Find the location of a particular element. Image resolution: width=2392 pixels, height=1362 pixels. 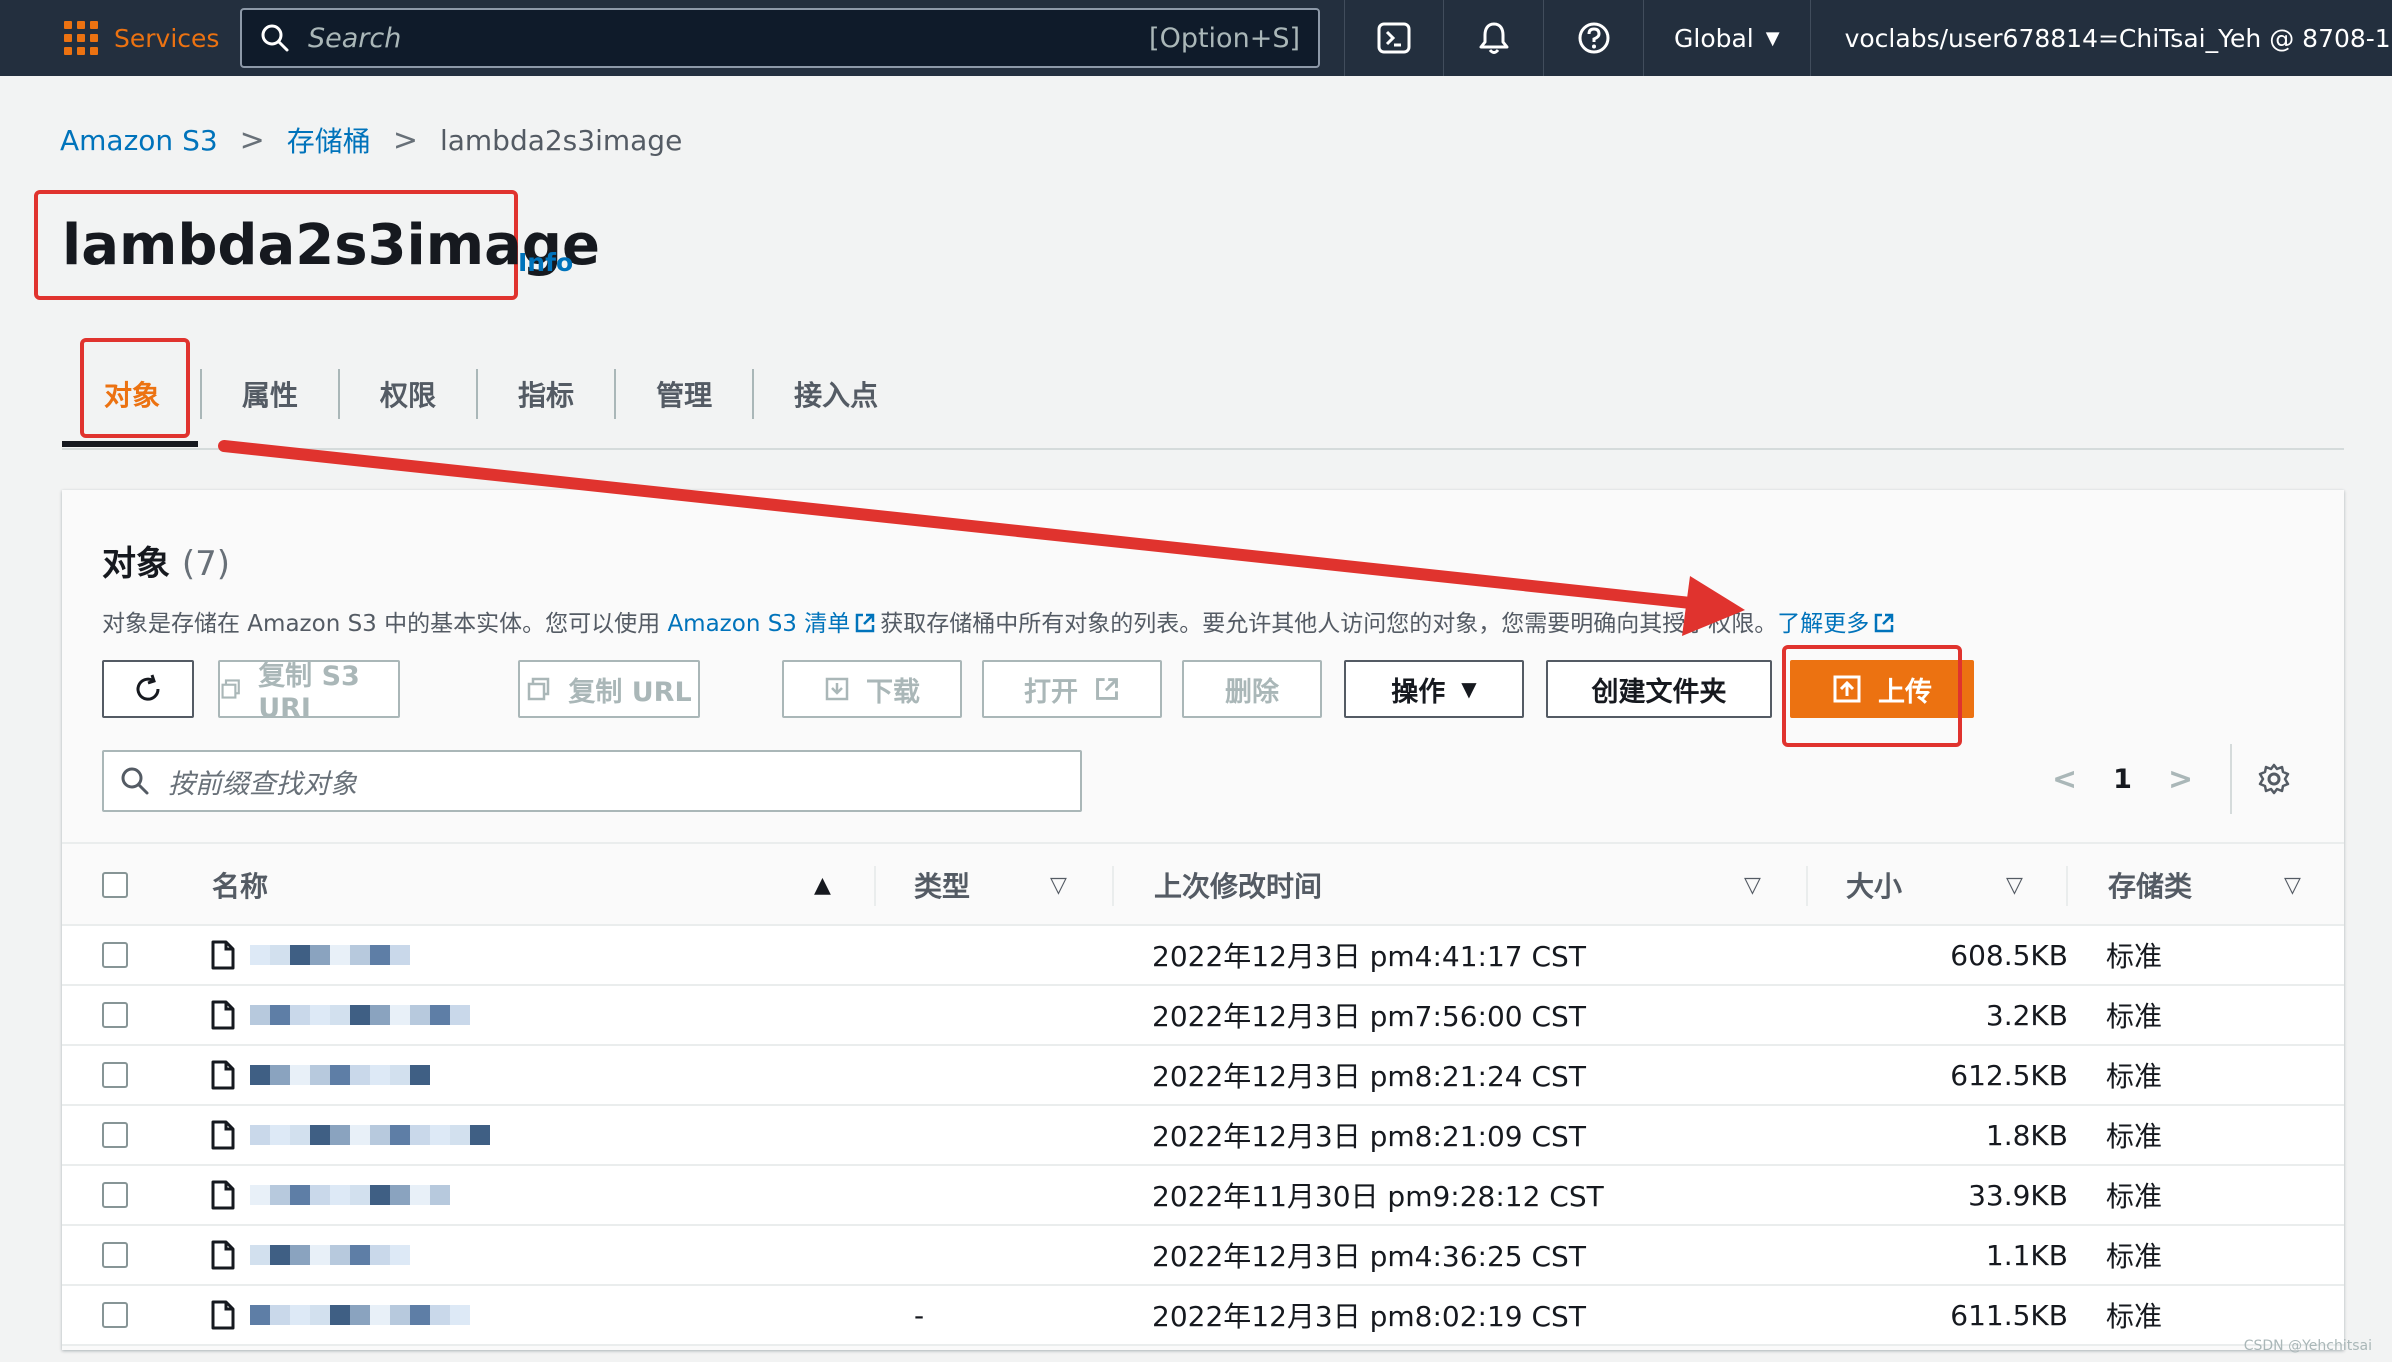

search-icon is located at coordinates (135, 781).